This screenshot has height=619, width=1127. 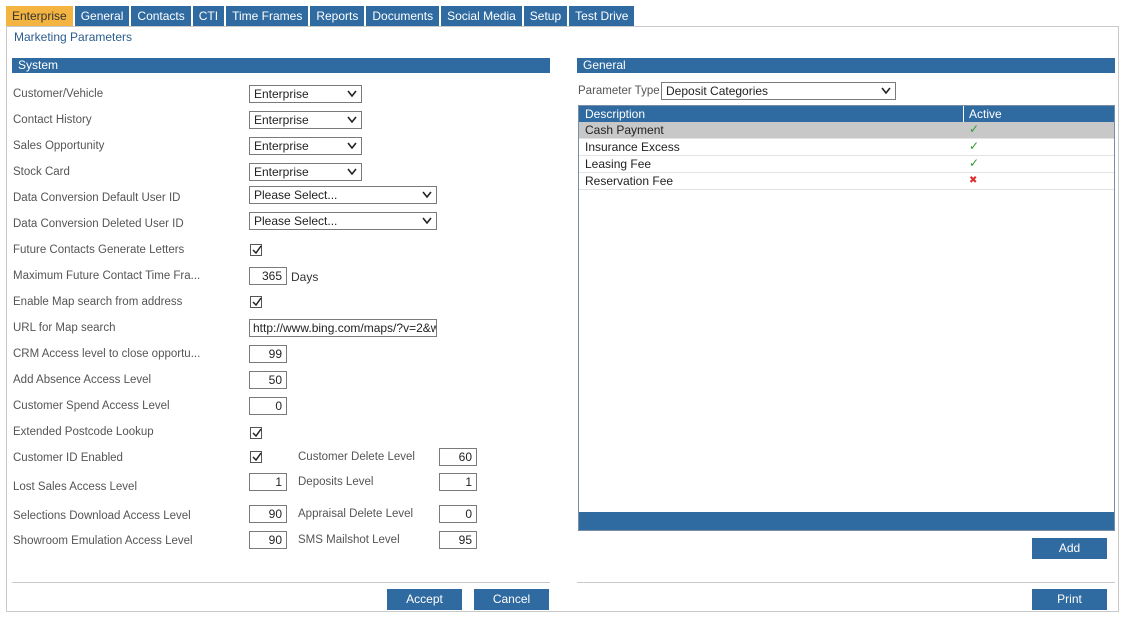 I want to click on tab-time-frames: Time Frames, so click(x=267, y=16).